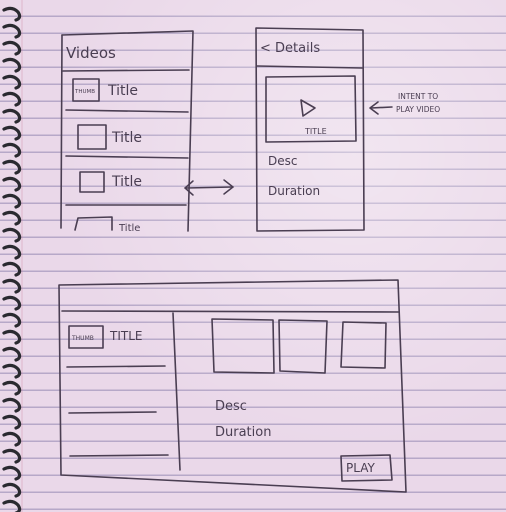 This screenshot has height=512, width=506. I want to click on tablet-list-item-title: TITLE, so click(125, 336).